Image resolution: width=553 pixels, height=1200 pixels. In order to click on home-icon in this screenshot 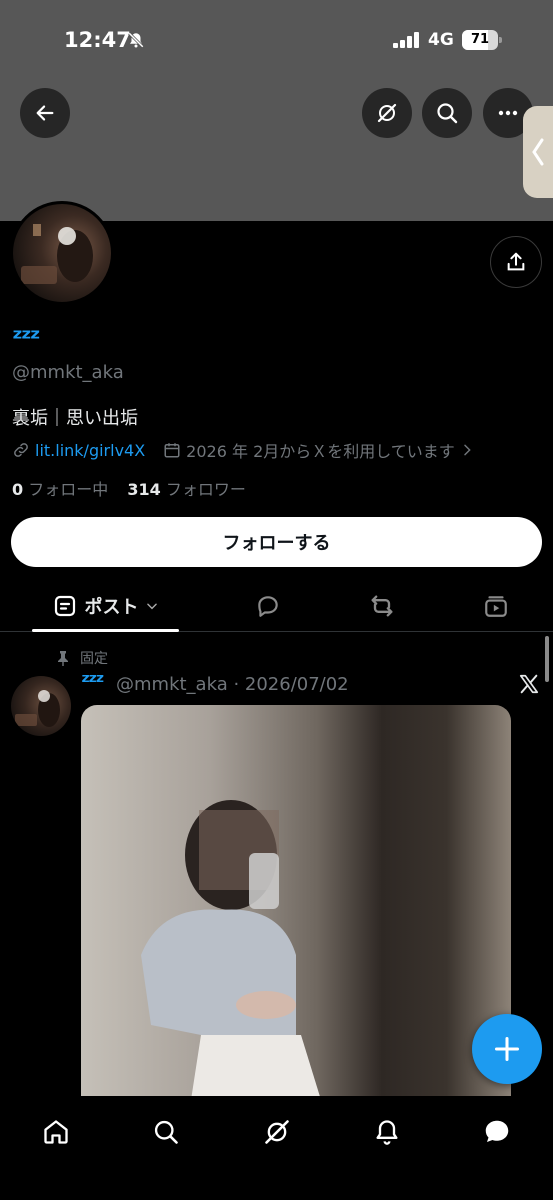, I will do `click(56, 1132)`.